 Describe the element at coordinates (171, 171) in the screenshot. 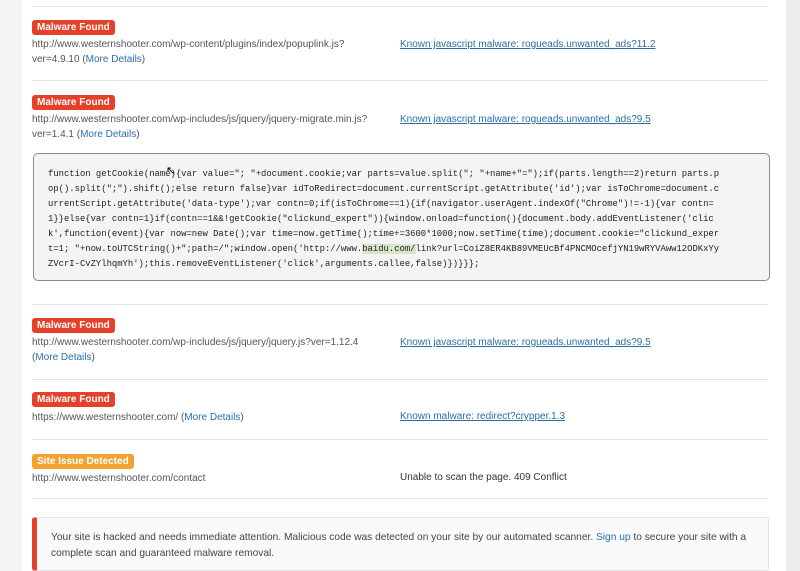

I see `mouse-cursor-icon: ↖` at that location.